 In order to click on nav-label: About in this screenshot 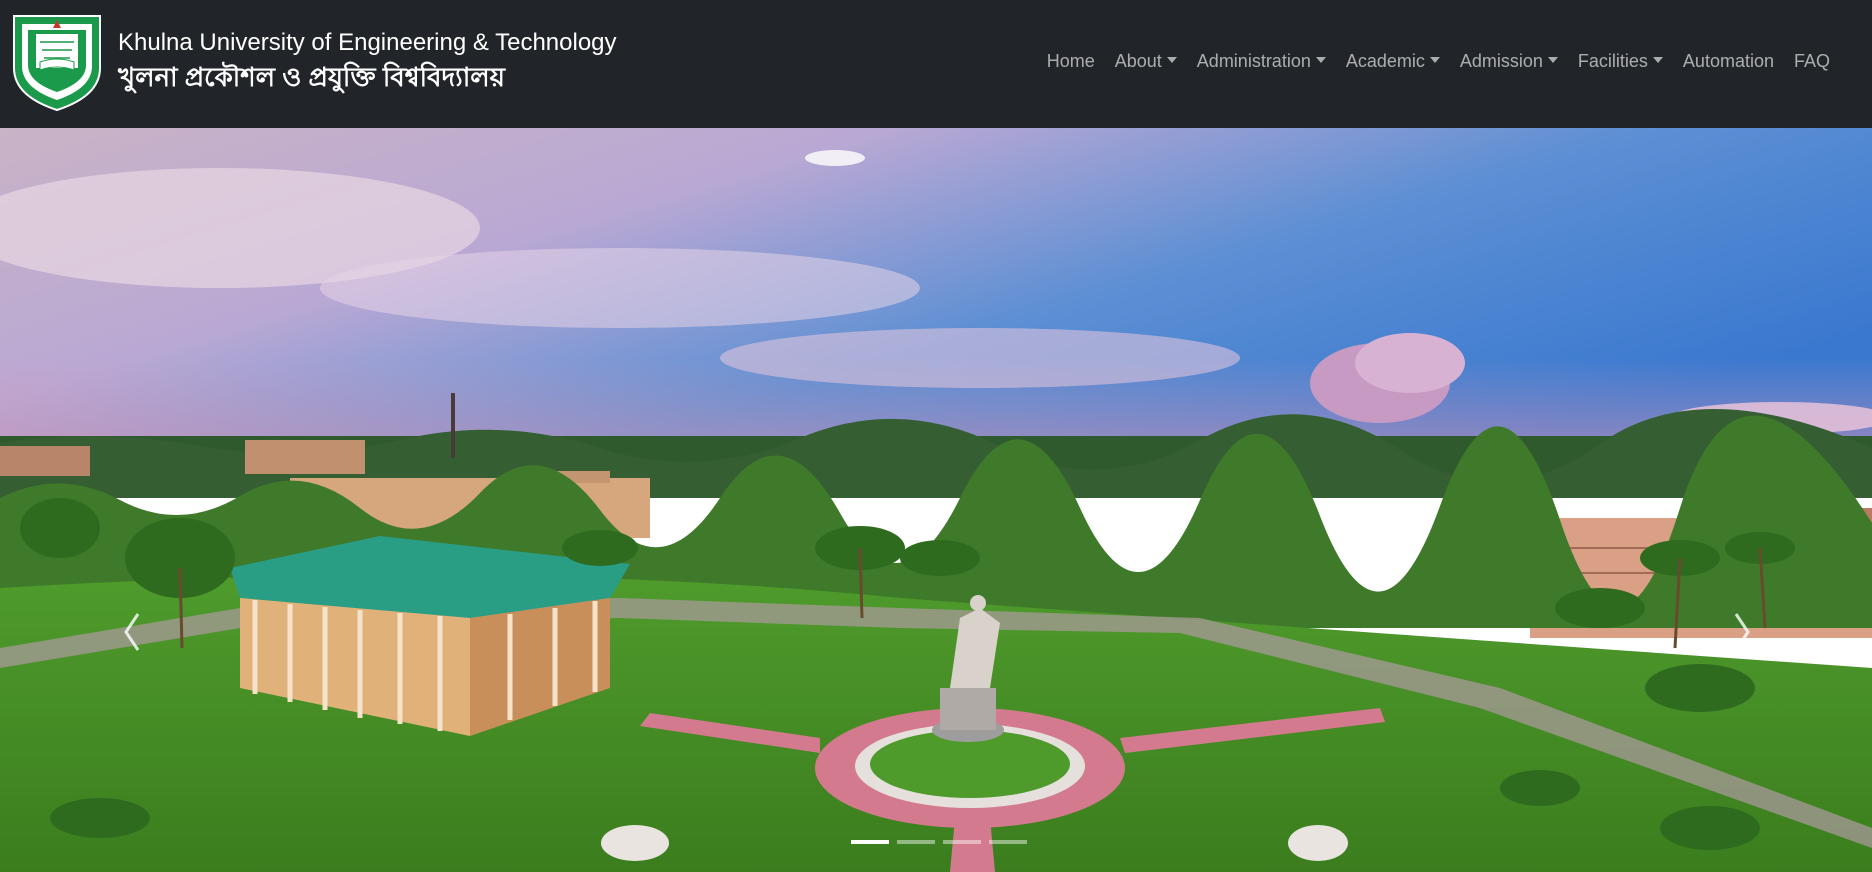, I will do `click(1138, 60)`.